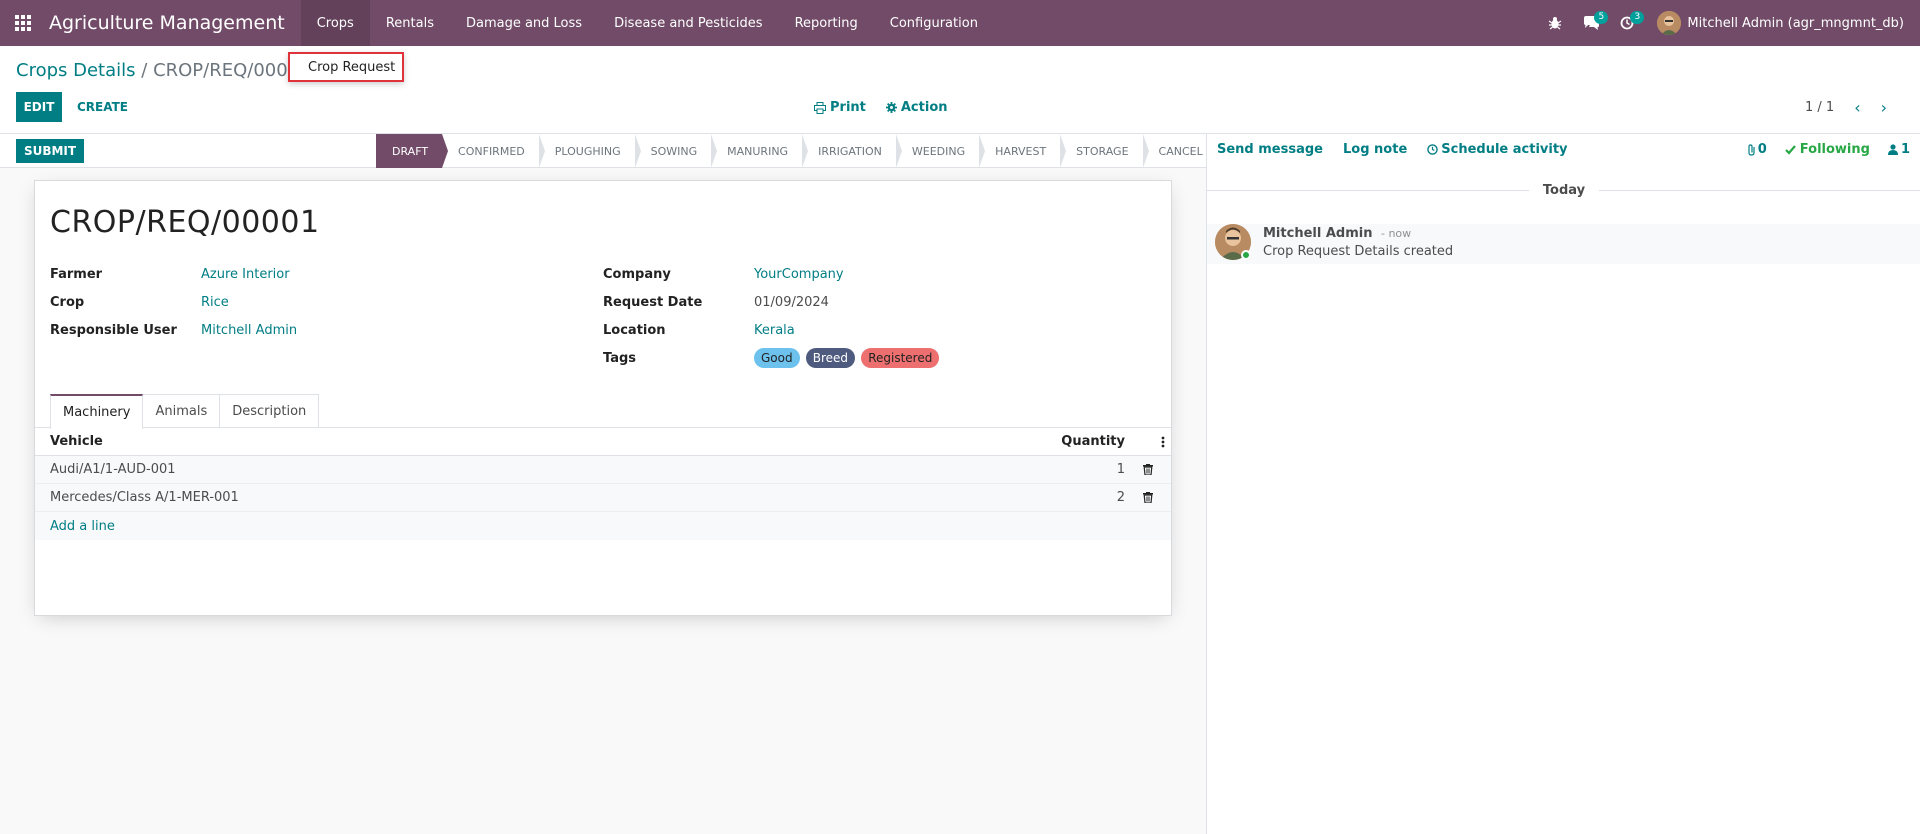 The width and height of the screenshot is (1920, 834). What do you see at coordinates (249, 330) in the screenshot?
I see `responsible-user-link: Mitchell Admin` at bounding box center [249, 330].